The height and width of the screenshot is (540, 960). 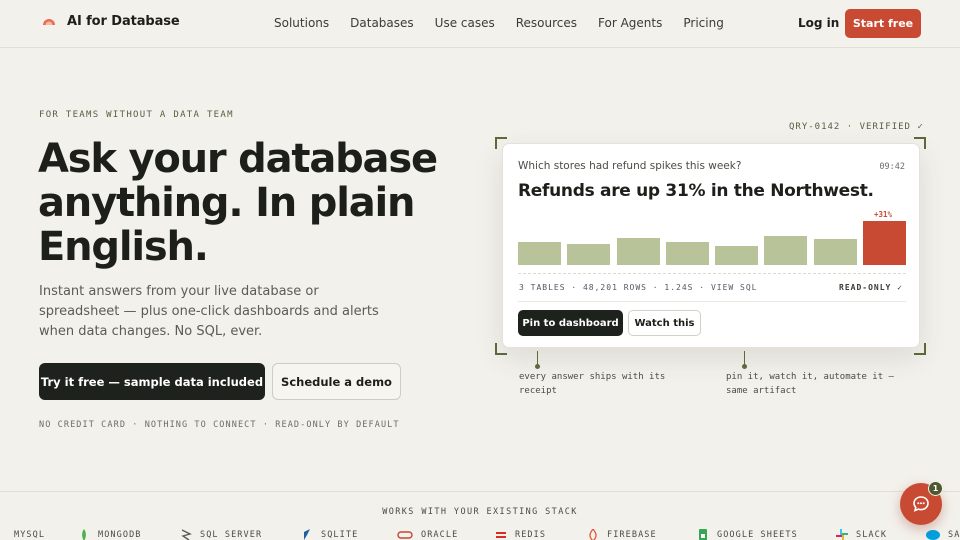 I want to click on mongodb-icon, so click(x=84, y=534).